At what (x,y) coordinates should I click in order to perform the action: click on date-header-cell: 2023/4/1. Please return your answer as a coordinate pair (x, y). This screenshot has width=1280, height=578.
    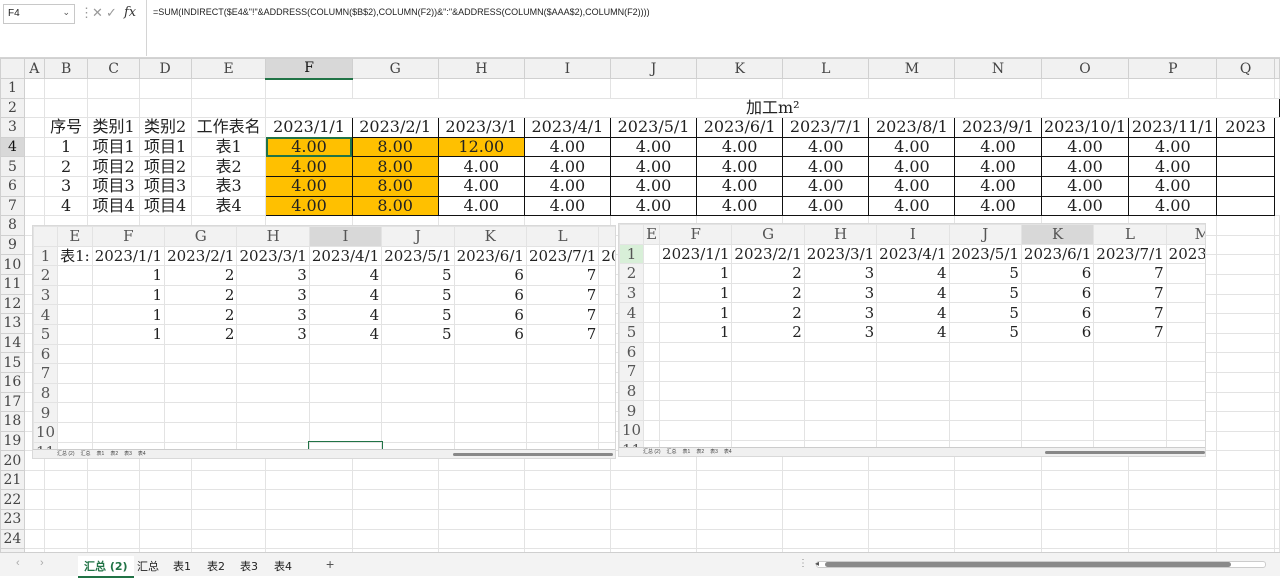
    Looking at the image, I should click on (567, 127).